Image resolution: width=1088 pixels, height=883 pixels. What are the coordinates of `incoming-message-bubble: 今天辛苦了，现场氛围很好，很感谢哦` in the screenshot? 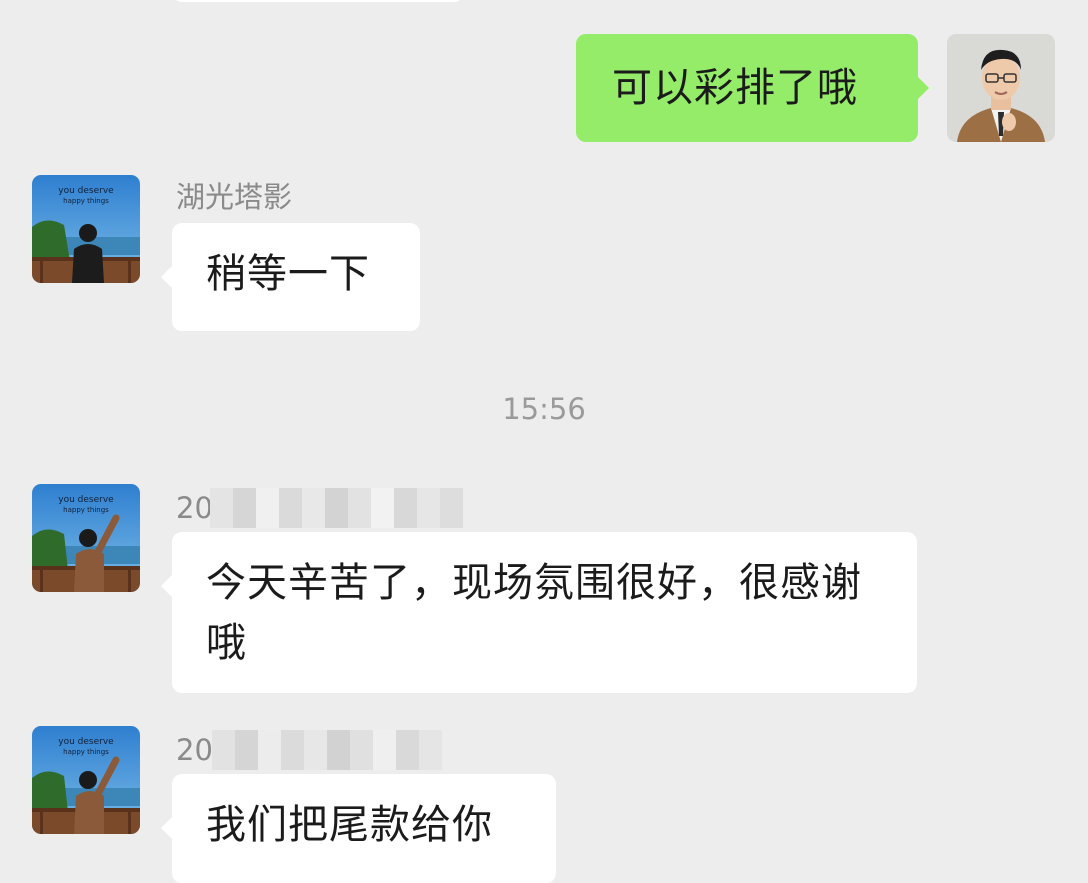 It's located at (539, 612).